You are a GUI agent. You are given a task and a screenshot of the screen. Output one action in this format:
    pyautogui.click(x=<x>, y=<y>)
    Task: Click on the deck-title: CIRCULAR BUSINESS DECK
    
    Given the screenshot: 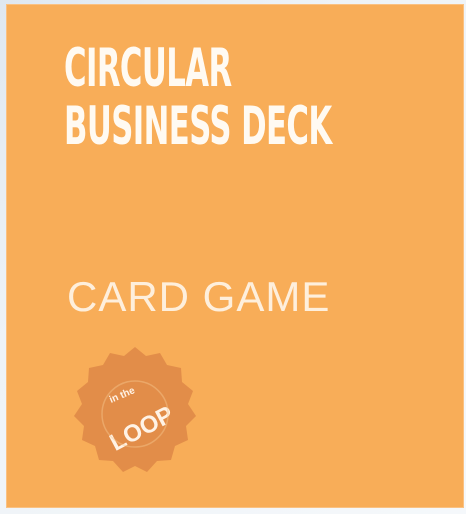 What is the action you would take?
    pyautogui.click(x=198, y=97)
    